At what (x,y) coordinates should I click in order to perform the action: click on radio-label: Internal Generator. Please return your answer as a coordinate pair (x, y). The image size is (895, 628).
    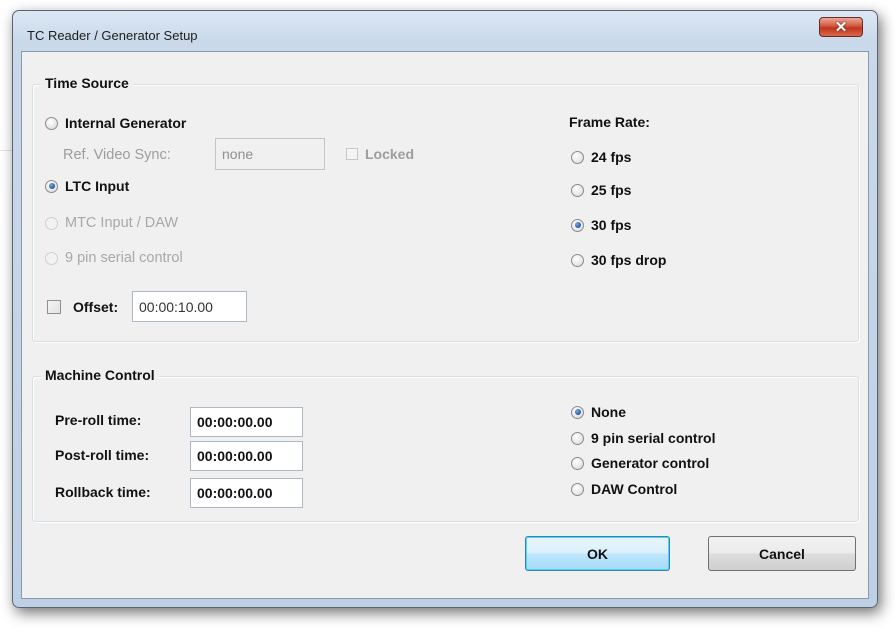
    Looking at the image, I should click on (126, 123).